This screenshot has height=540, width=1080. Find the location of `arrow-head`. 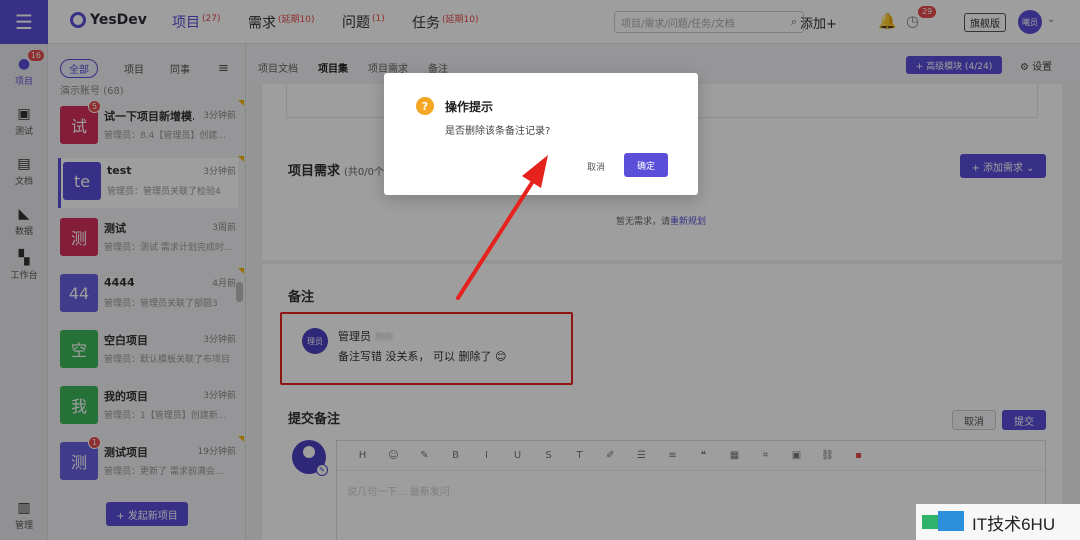

arrow-head is located at coordinates (535, 171).